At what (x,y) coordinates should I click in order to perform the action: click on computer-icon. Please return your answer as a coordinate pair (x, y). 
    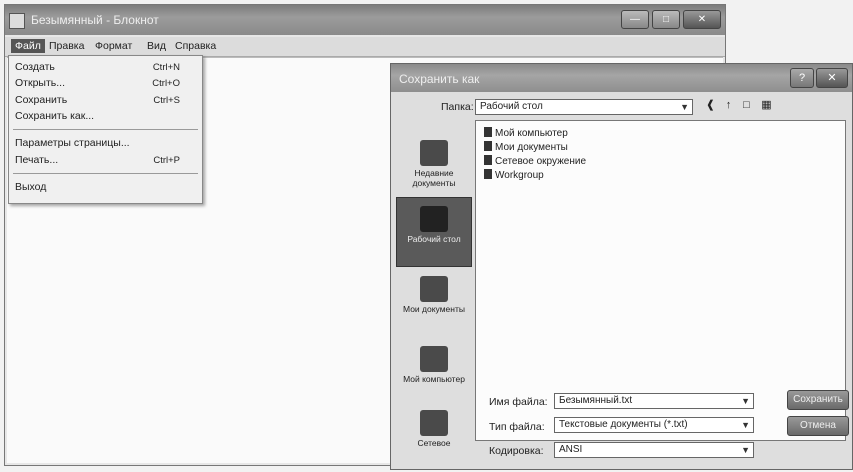
    Looking at the image, I should click on (488, 132).